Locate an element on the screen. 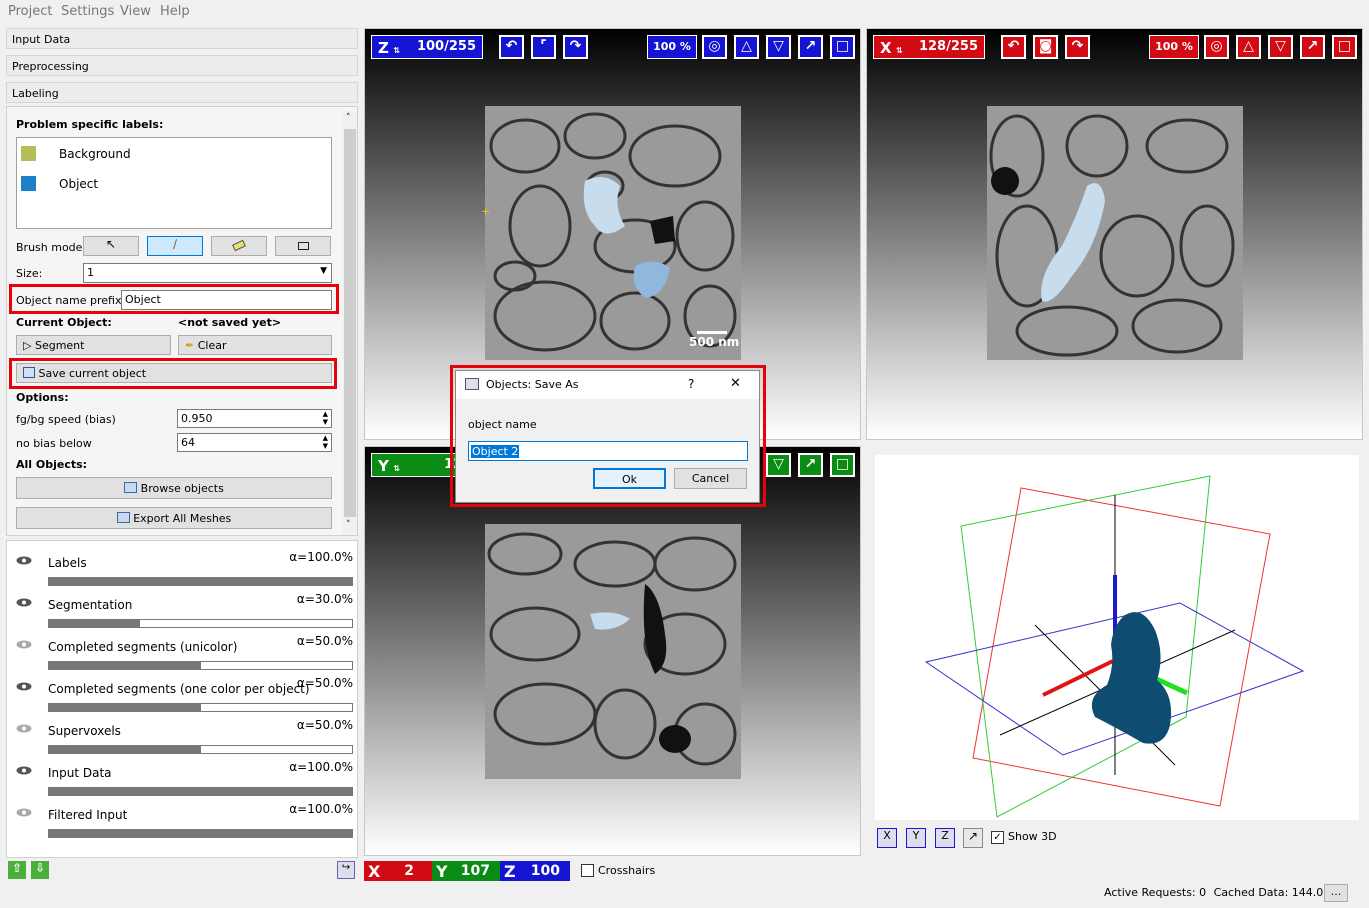  z-slice-spinbox: Z ⇅ 100/255 is located at coordinates (427, 47).